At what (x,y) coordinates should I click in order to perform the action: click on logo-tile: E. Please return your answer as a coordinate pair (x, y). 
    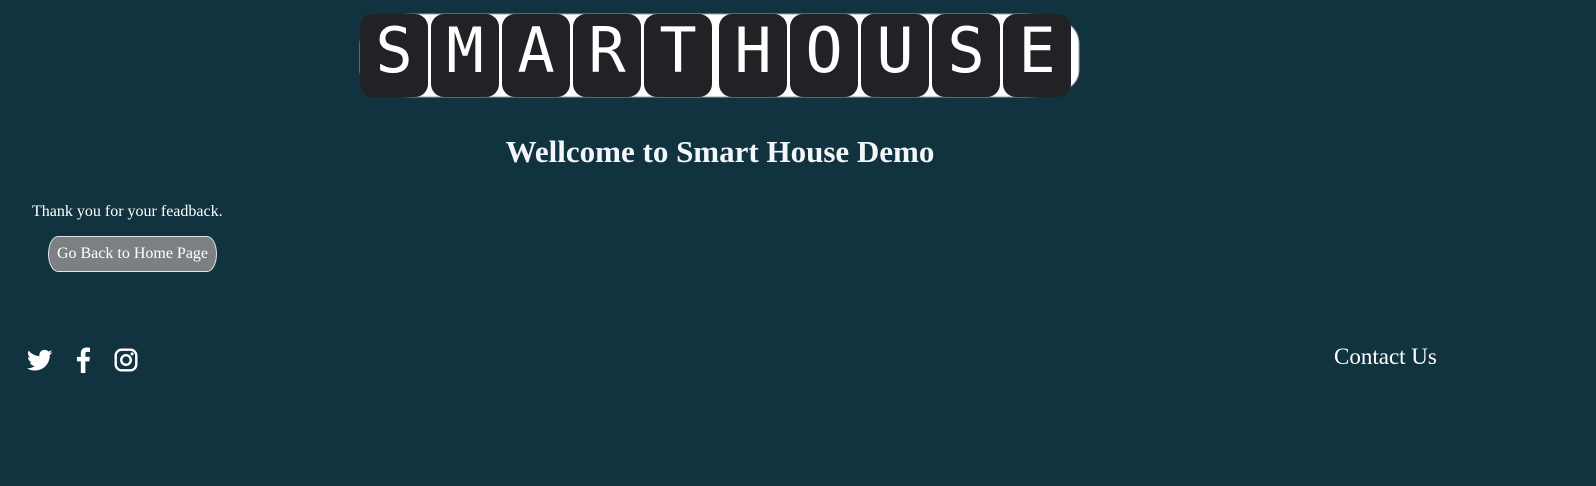
    Looking at the image, I should click on (1037, 55).